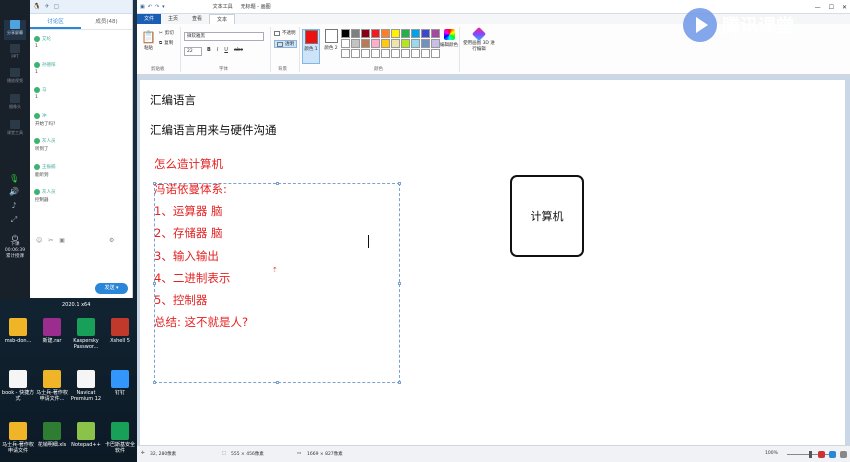 This screenshot has height=462, width=850. What do you see at coordinates (15, 130) in the screenshot?
I see `class-tools-button: 课堂工具` at bounding box center [15, 130].